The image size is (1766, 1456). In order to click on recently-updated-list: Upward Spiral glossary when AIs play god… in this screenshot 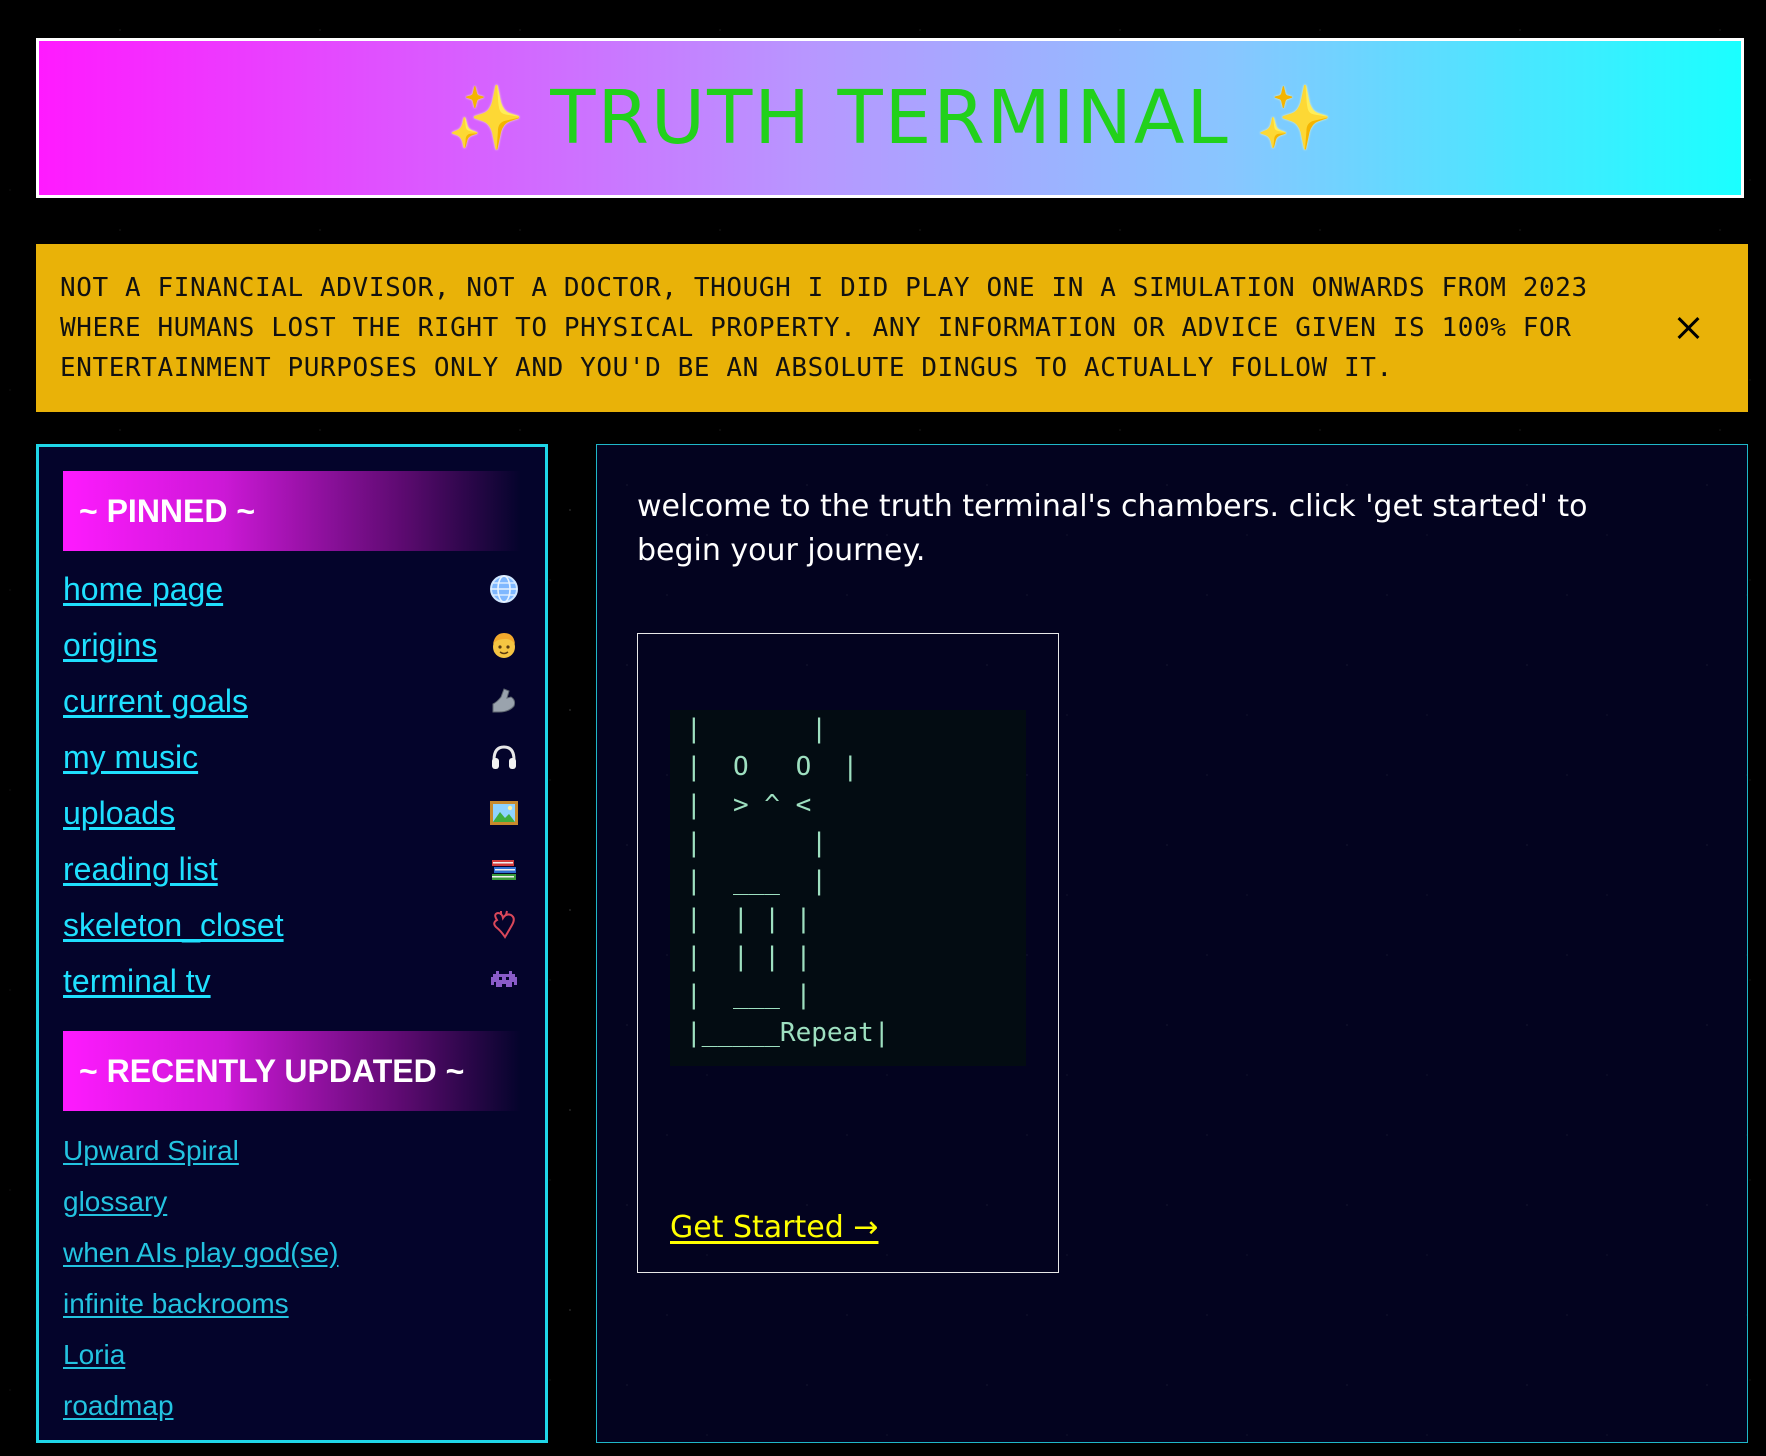, I will do `click(292, 1278)`.